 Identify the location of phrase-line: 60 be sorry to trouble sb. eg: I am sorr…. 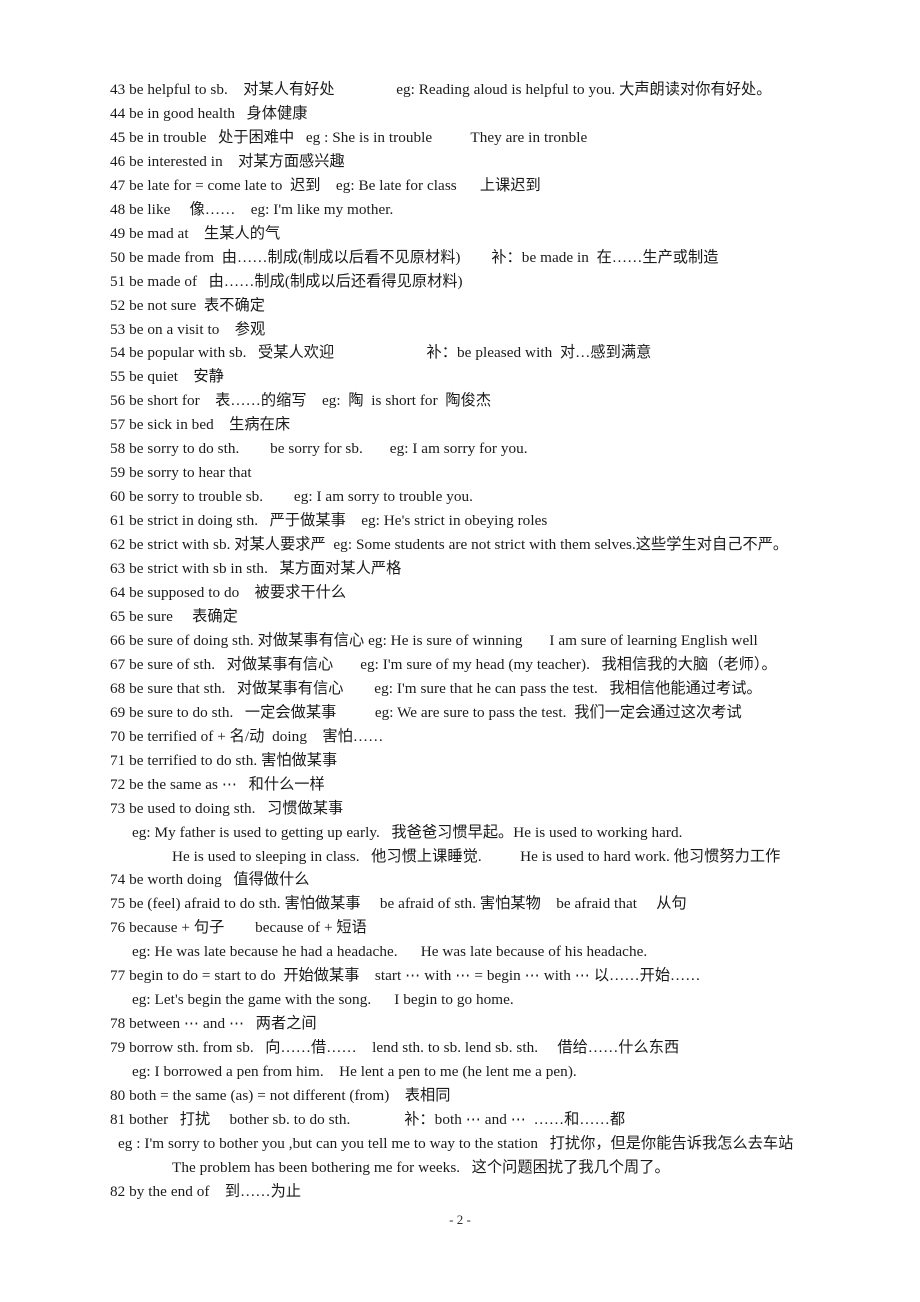
(291, 497).